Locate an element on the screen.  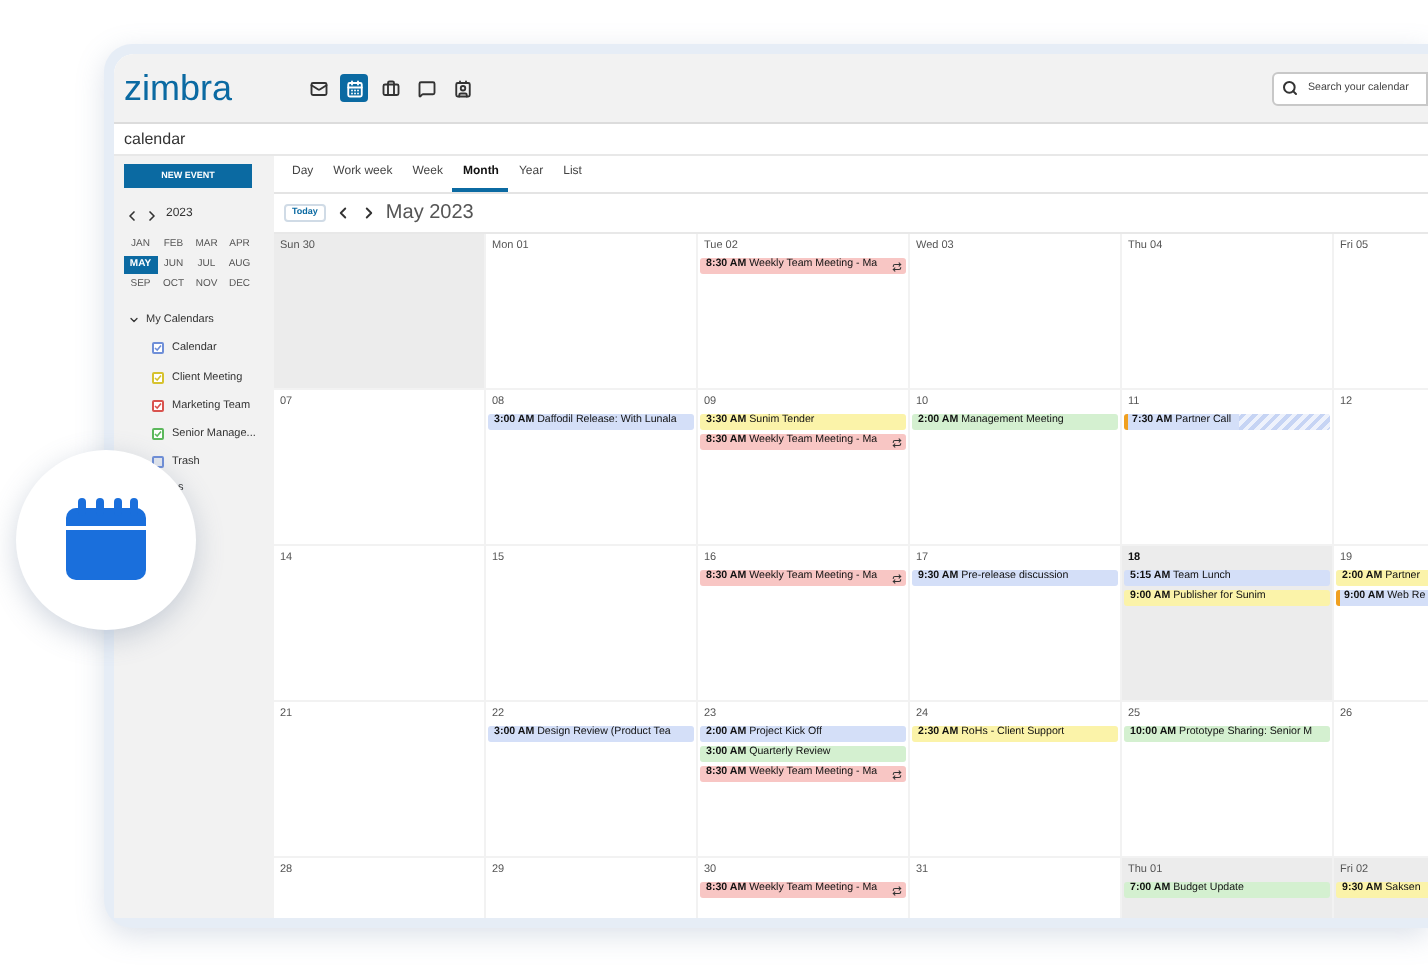
chat-icon is located at coordinates (426, 88).